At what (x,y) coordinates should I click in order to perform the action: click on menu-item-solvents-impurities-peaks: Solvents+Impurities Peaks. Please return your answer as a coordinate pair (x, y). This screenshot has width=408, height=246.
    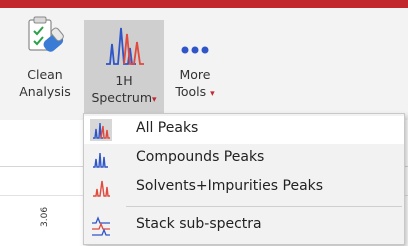
    Looking at the image, I should click on (244, 188).